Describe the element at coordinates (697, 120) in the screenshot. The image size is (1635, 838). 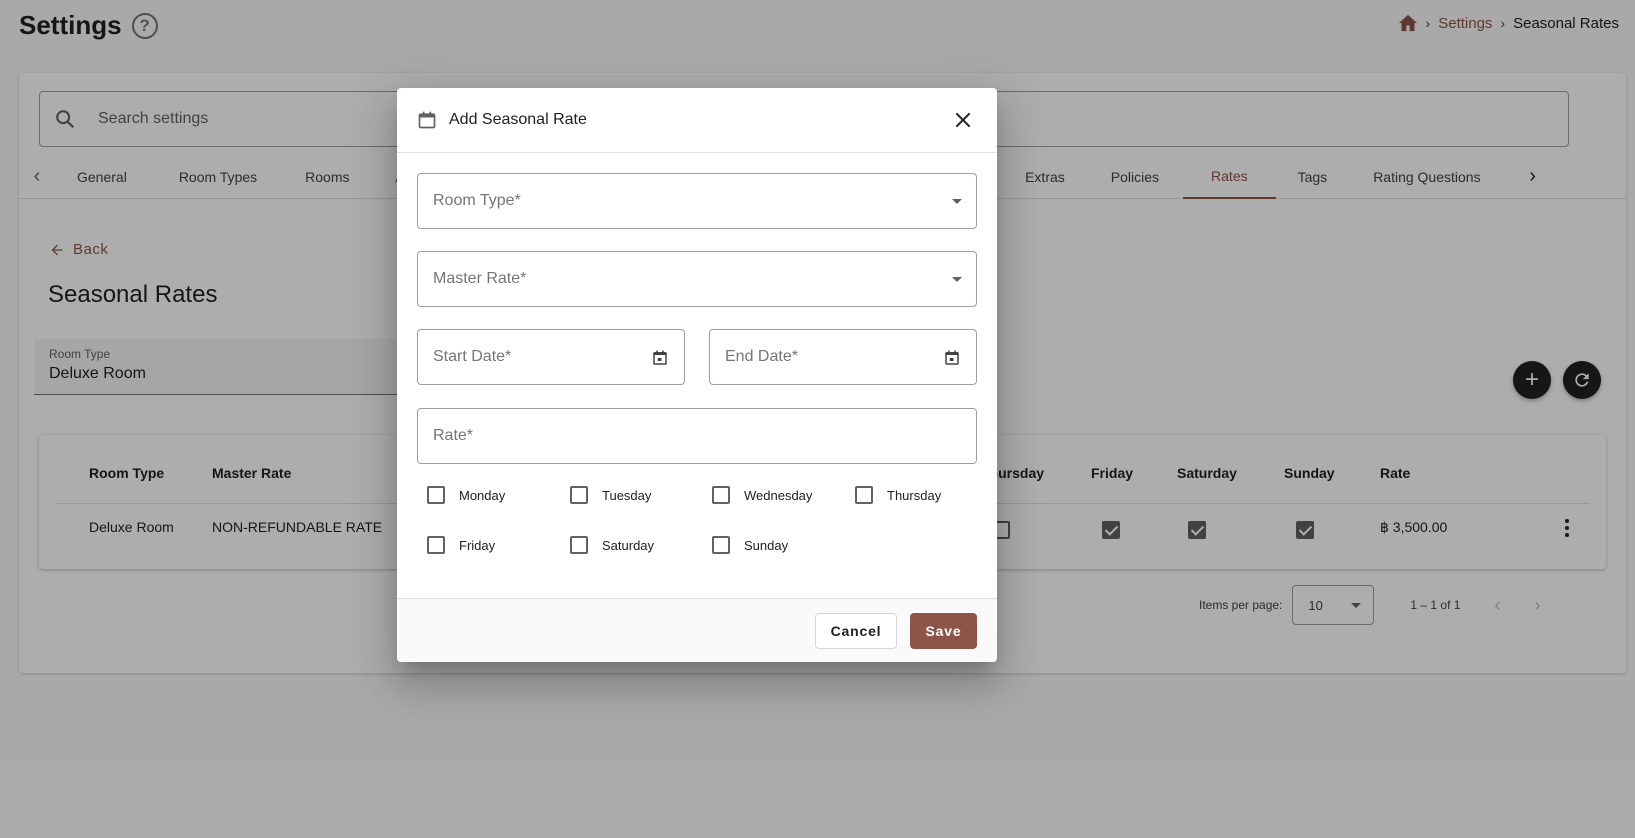
I see `dialog-header: Add Seasonal Rate` at that location.